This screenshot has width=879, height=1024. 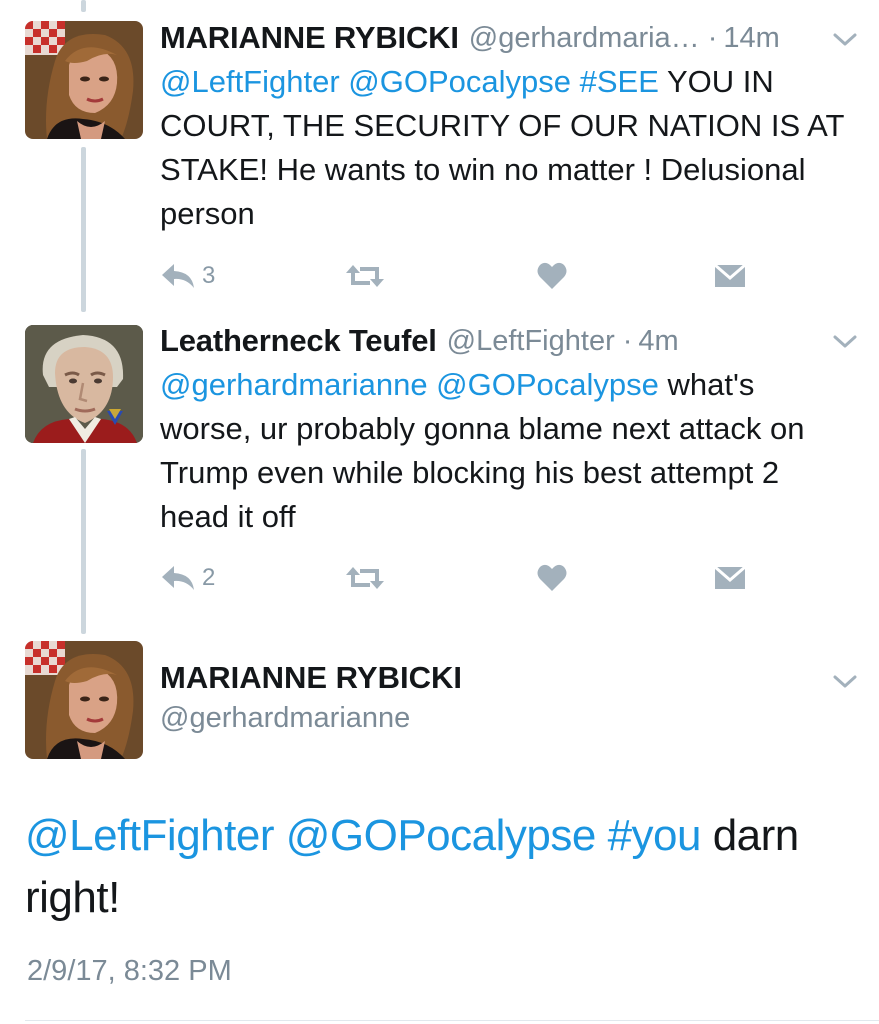 I want to click on tweet-mentions-link: @gerhardmarianne @GOPocalypse, so click(x=409, y=384).